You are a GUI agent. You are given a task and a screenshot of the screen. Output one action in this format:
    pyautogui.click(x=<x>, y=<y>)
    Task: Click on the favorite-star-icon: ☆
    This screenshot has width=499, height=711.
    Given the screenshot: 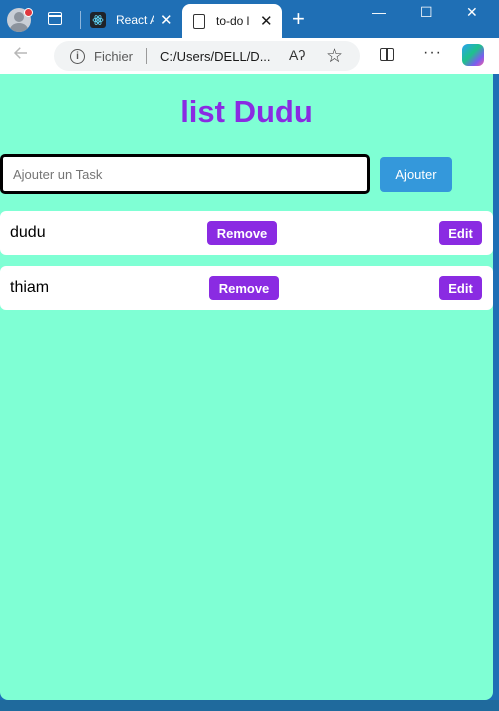 What is the action you would take?
    pyautogui.click(x=334, y=56)
    